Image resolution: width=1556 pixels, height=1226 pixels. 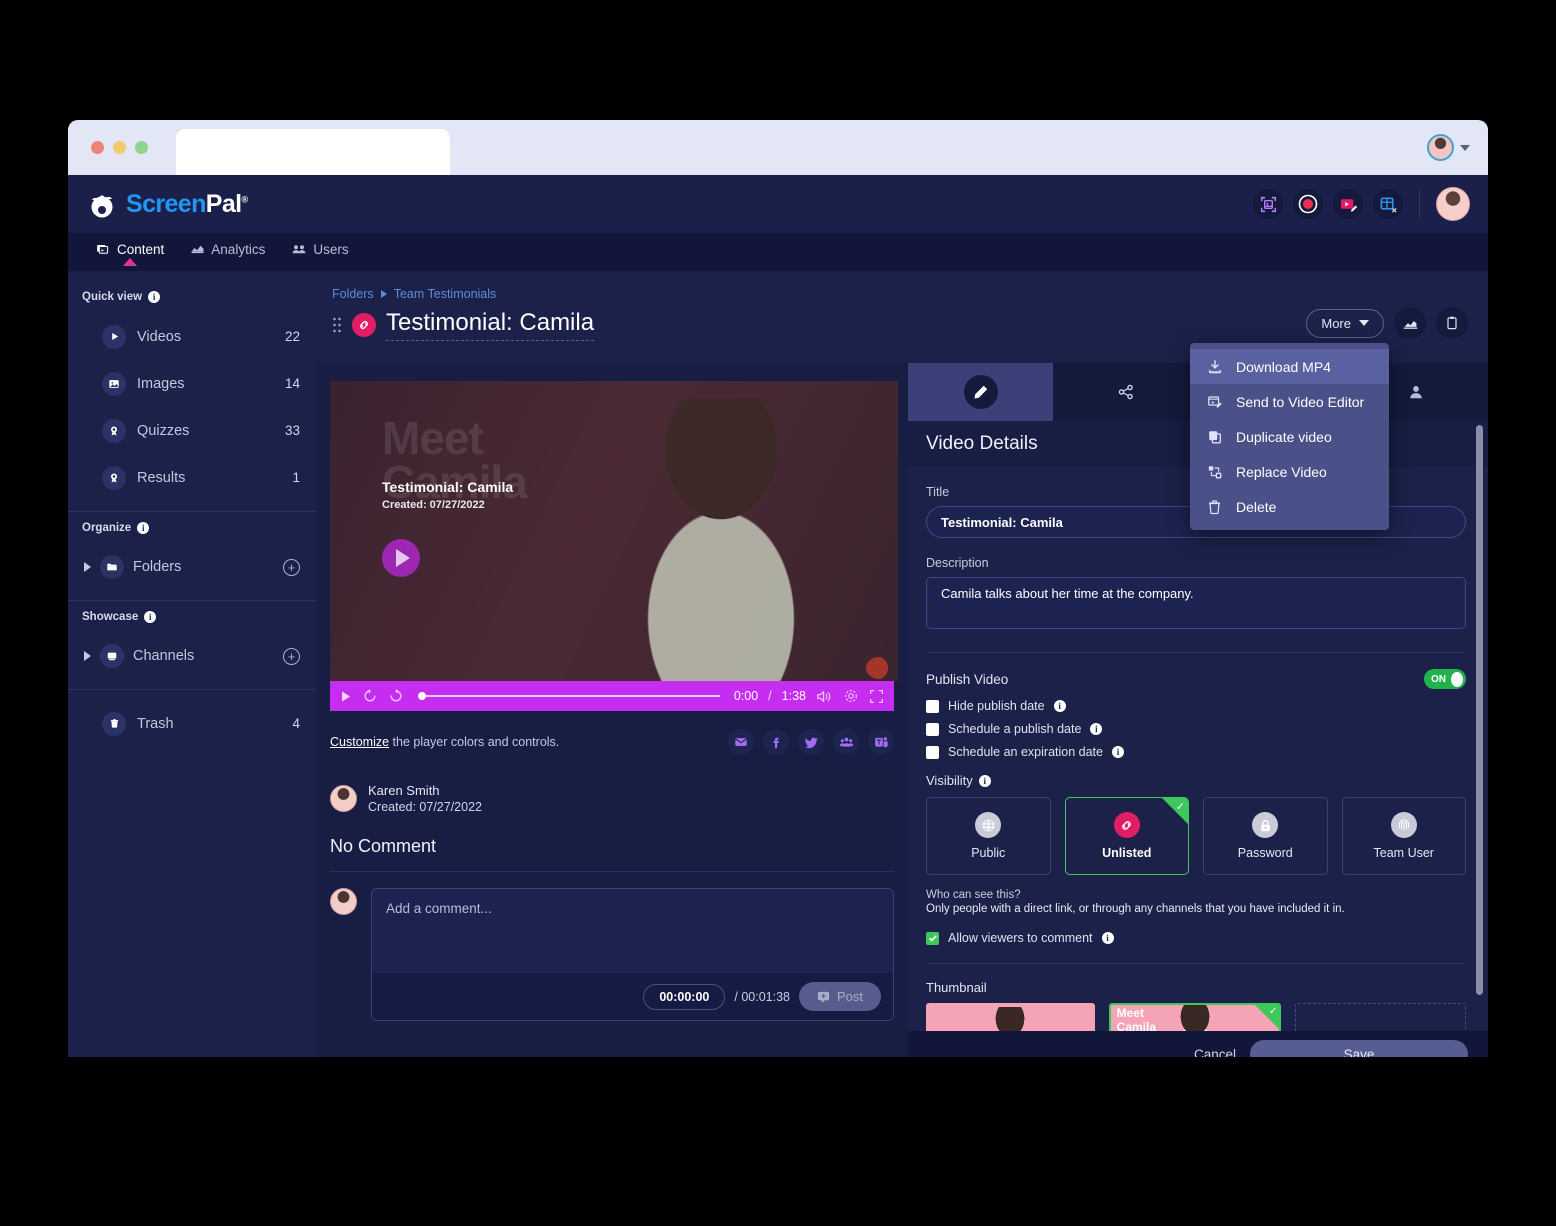 What do you see at coordinates (1359, 1048) in the screenshot?
I see `save-button: Save` at bounding box center [1359, 1048].